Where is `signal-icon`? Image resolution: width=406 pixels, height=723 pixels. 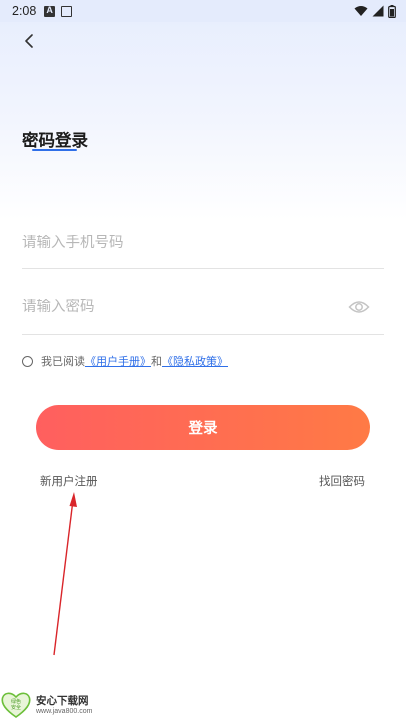 signal-icon is located at coordinates (378, 11).